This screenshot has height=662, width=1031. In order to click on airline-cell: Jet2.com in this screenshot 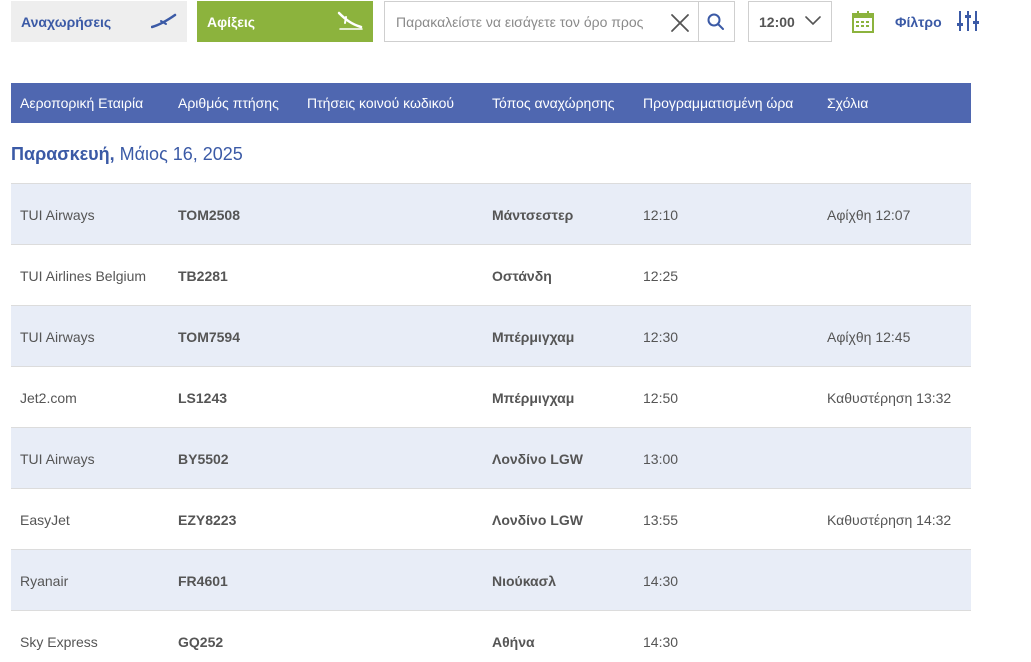, I will do `click(48, 398)`.